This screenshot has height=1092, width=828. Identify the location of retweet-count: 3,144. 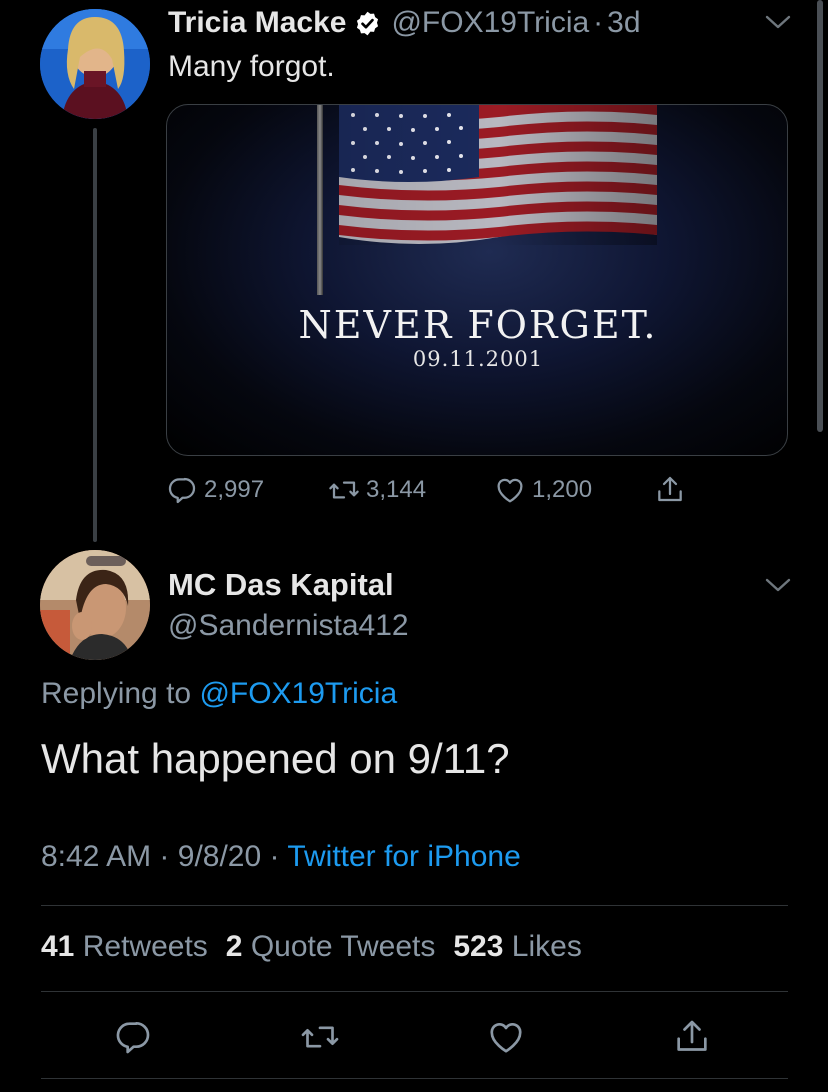
(396, 489).